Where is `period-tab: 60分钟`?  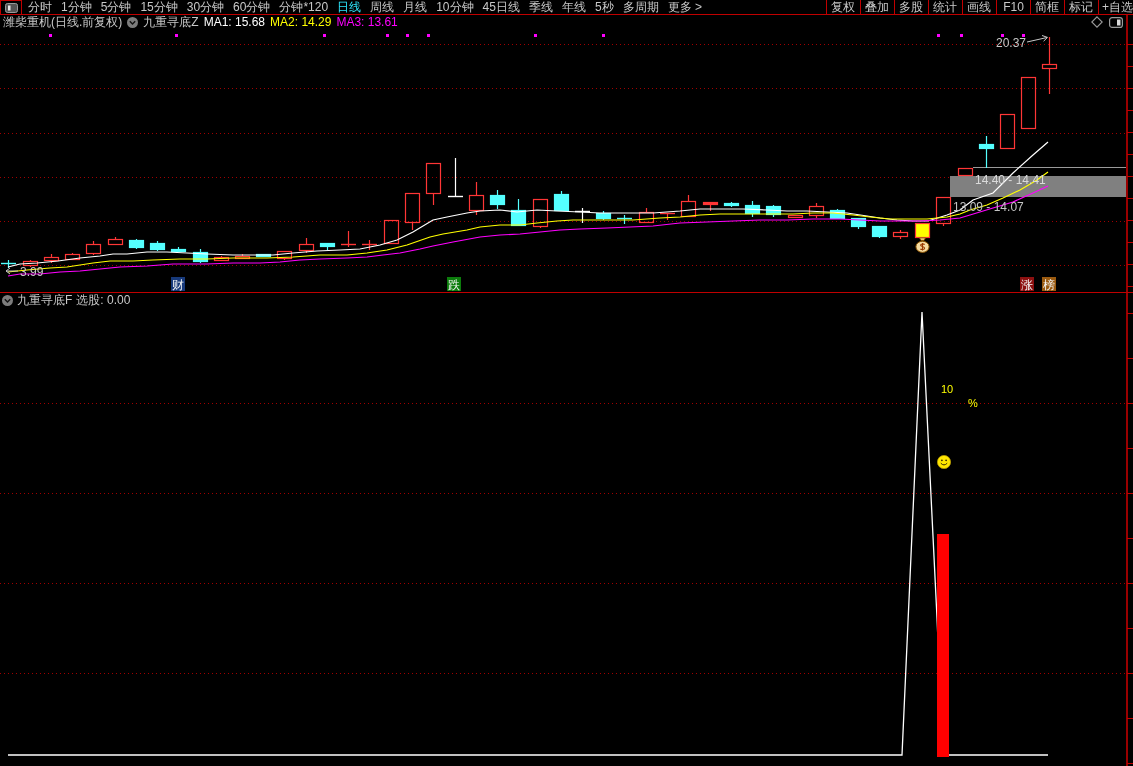 period-tab: 60分钟 is located at coordinates (252, 7).